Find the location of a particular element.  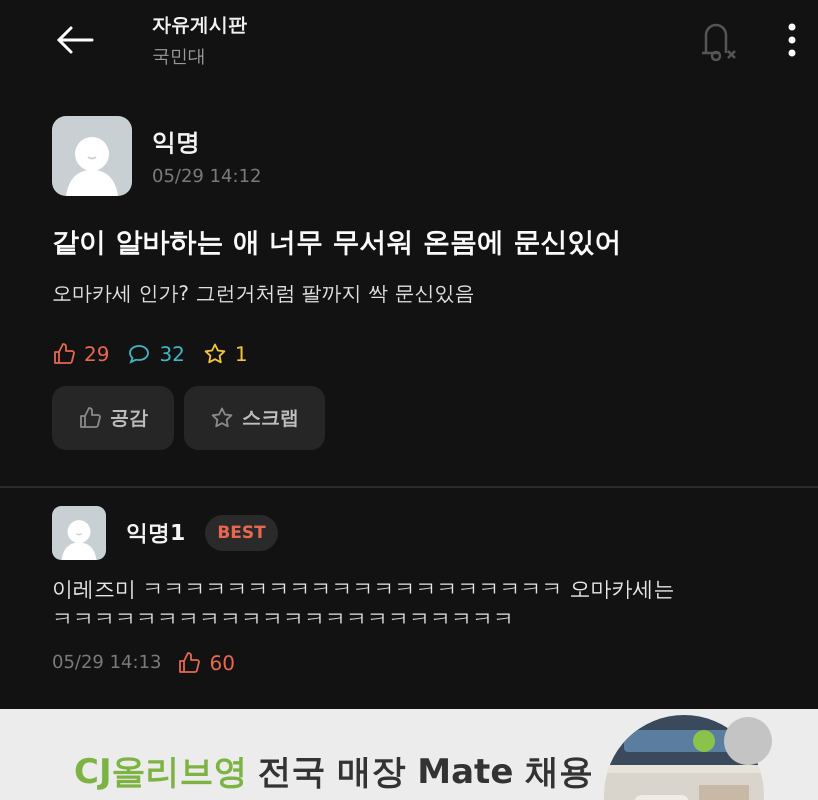

comment-author: 익명1 is located at coordinates (156, 534).